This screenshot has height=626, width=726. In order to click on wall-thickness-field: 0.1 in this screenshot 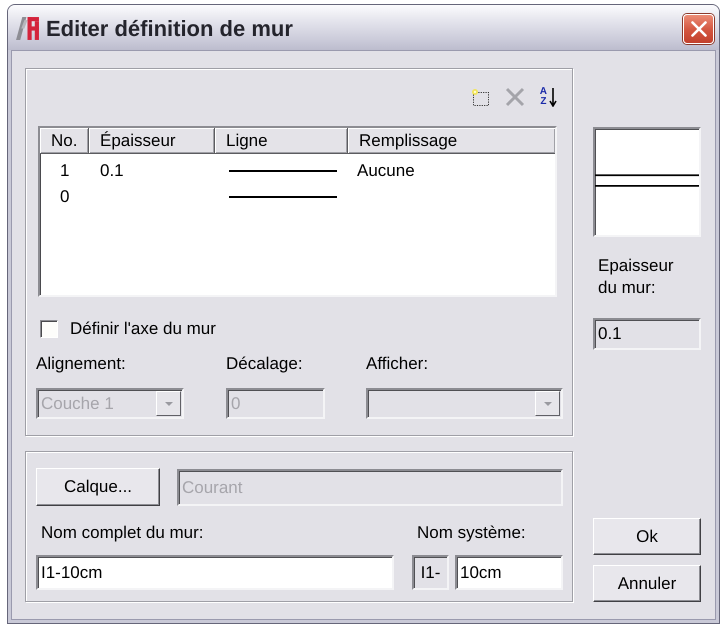, I will do `click(647, 334)`.